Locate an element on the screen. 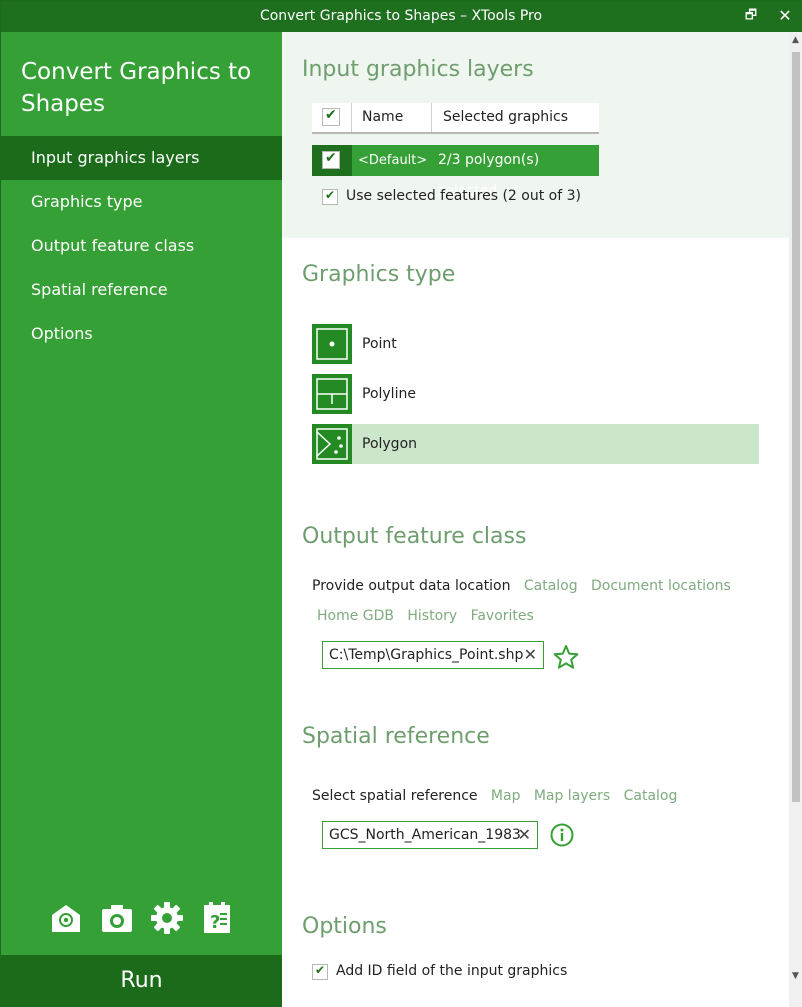 This screenshot has height=1007, width=802. graphics-type-label: Polyline is located at coordinates (389, 394).